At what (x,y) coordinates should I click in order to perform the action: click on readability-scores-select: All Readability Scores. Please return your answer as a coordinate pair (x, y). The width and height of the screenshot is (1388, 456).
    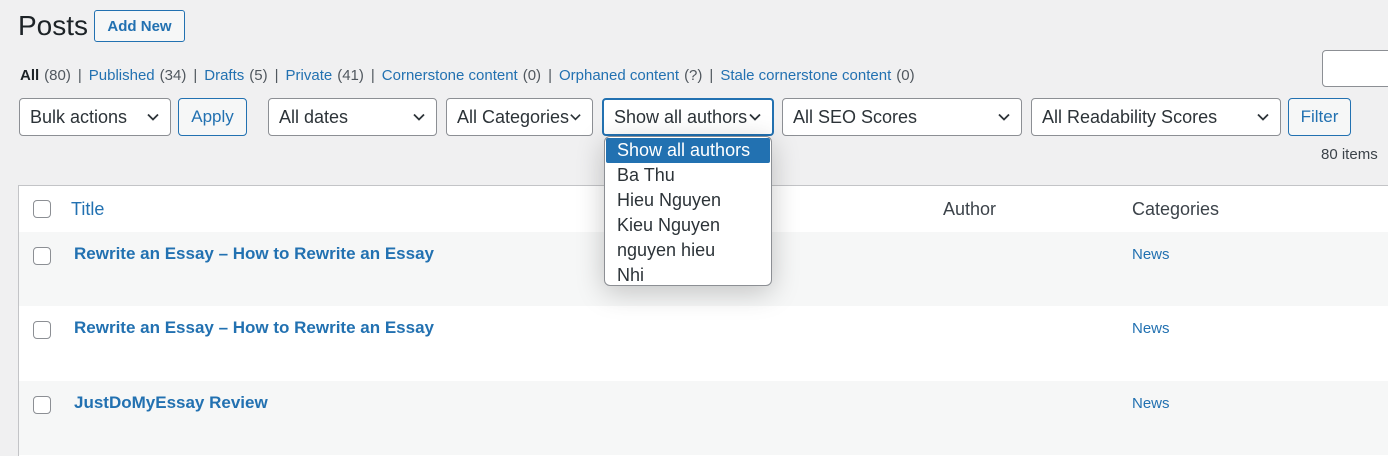
    Looking at the image, I should click on (1156, 117).